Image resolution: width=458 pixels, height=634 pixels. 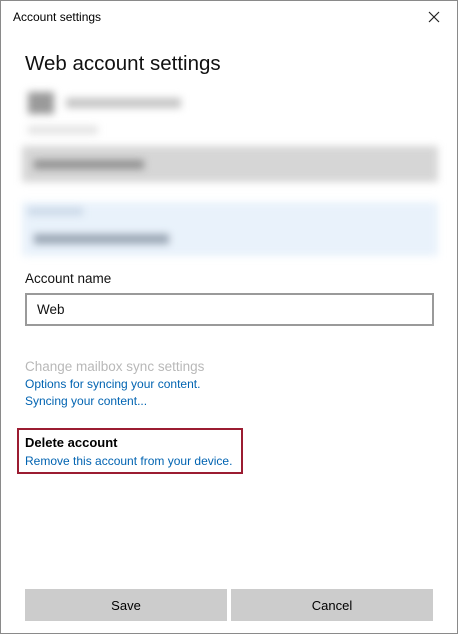 What do you see at coordinates (71, 442) in the screenshot?
I see `delete-account-title: Delete account` at bounding box center [71, 442].